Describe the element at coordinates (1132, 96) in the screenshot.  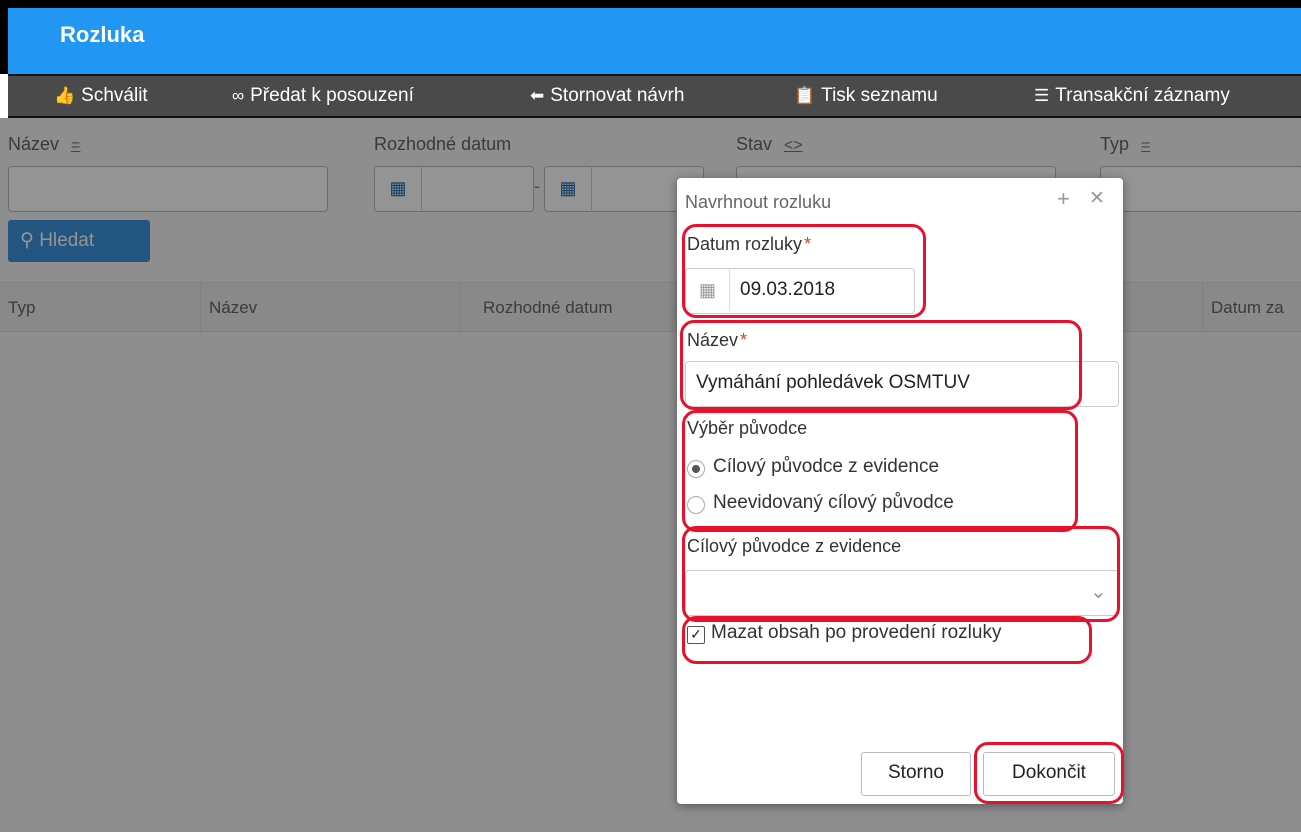
I see `transaction-records-button: ☰ Transakční záznamy` at that location.